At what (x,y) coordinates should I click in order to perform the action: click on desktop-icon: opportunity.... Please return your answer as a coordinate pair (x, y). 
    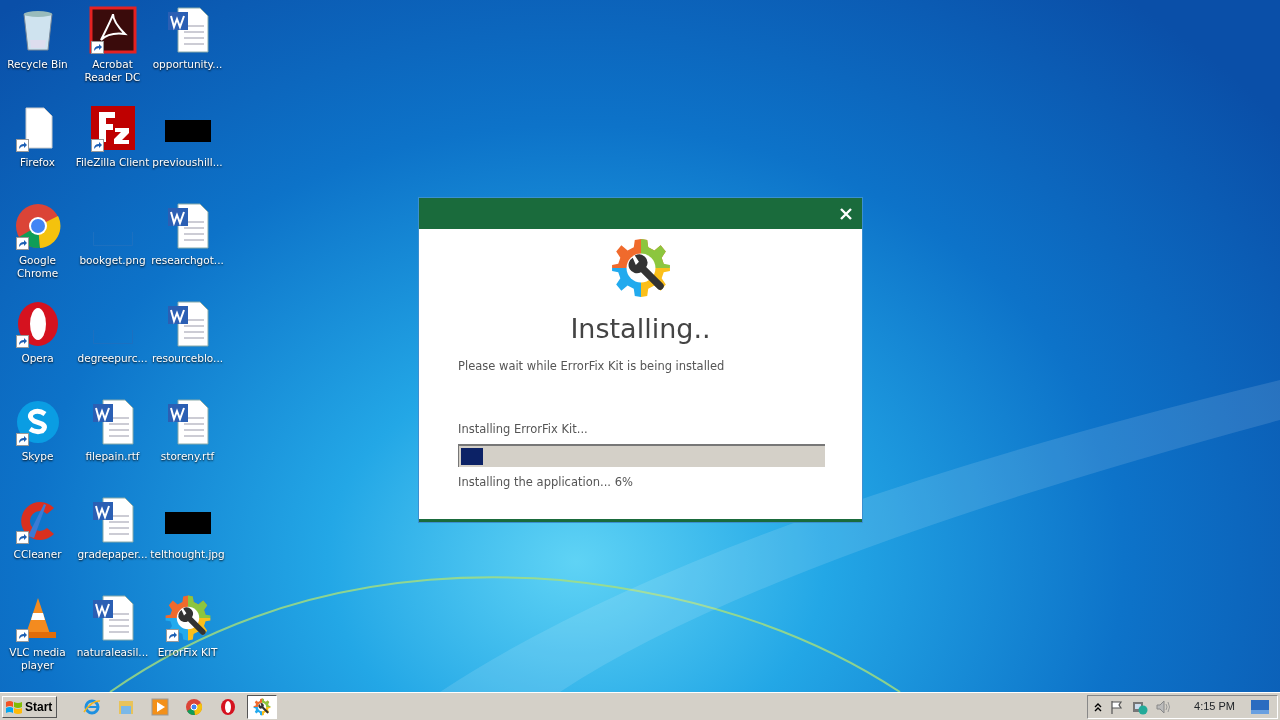
    Looking at the image, I should click on (187, 55).